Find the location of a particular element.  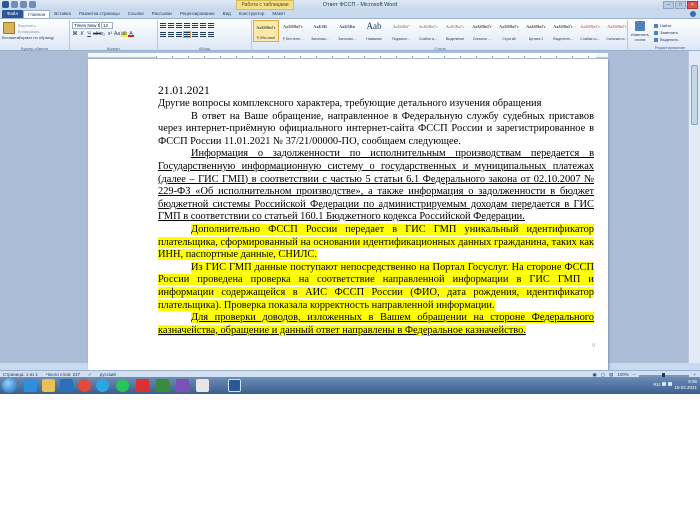

close-button: × is located at coordinates (692, 5).